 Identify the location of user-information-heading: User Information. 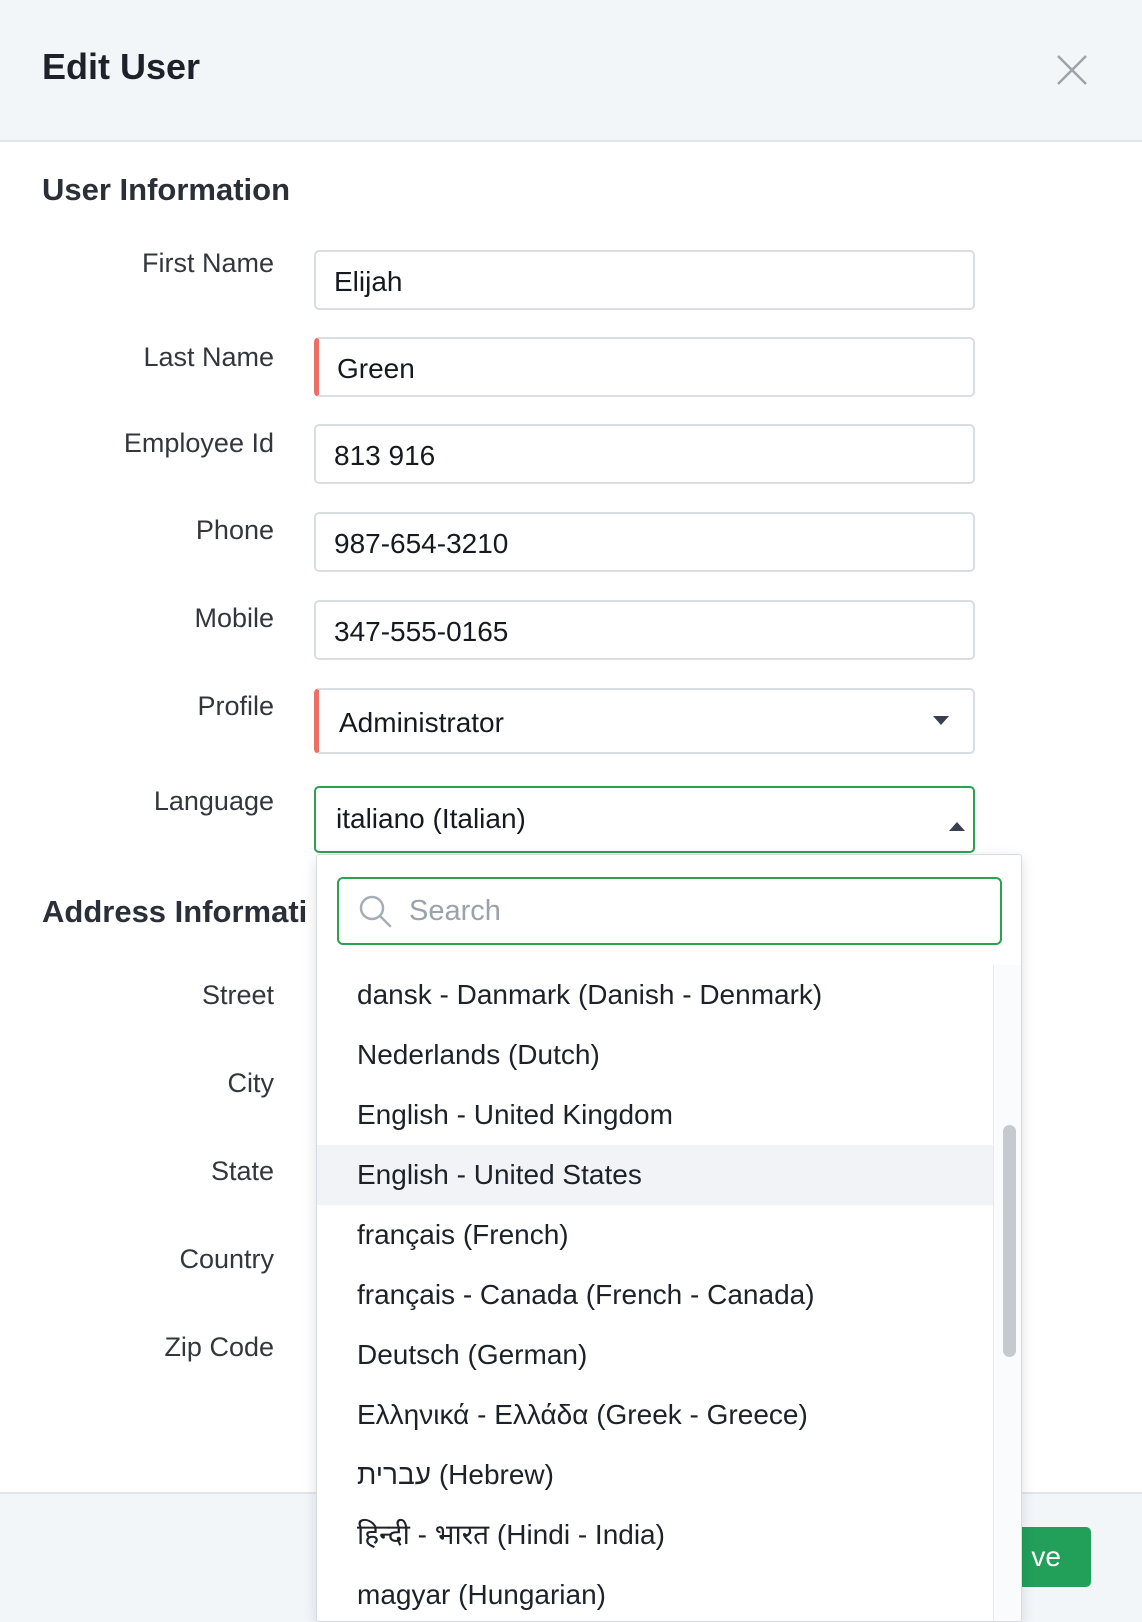
(166, 189).